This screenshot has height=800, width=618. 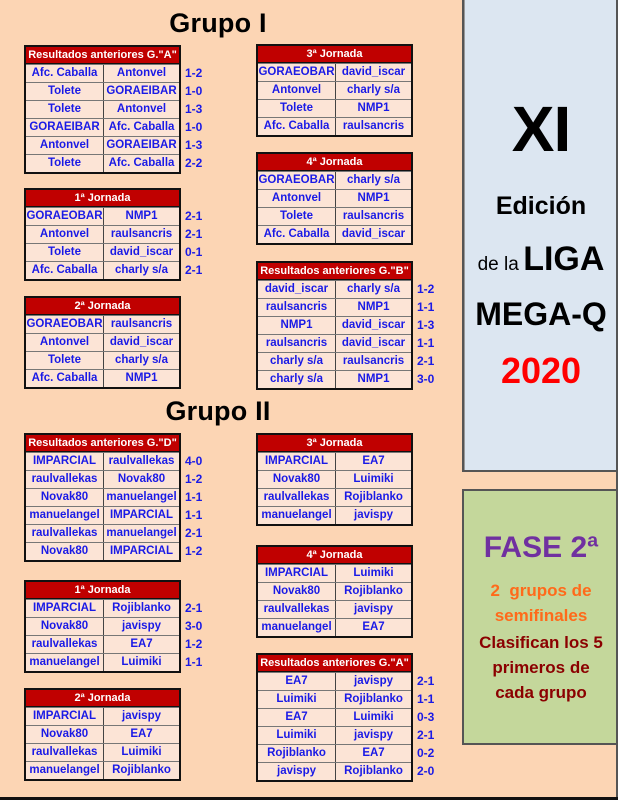 What do you see at coordinates (428, 334) in the screenshot?
I see `score-column: 1-2 1-1 1-3 1-1 2-1 3-0` at bounding box center [428, 334].